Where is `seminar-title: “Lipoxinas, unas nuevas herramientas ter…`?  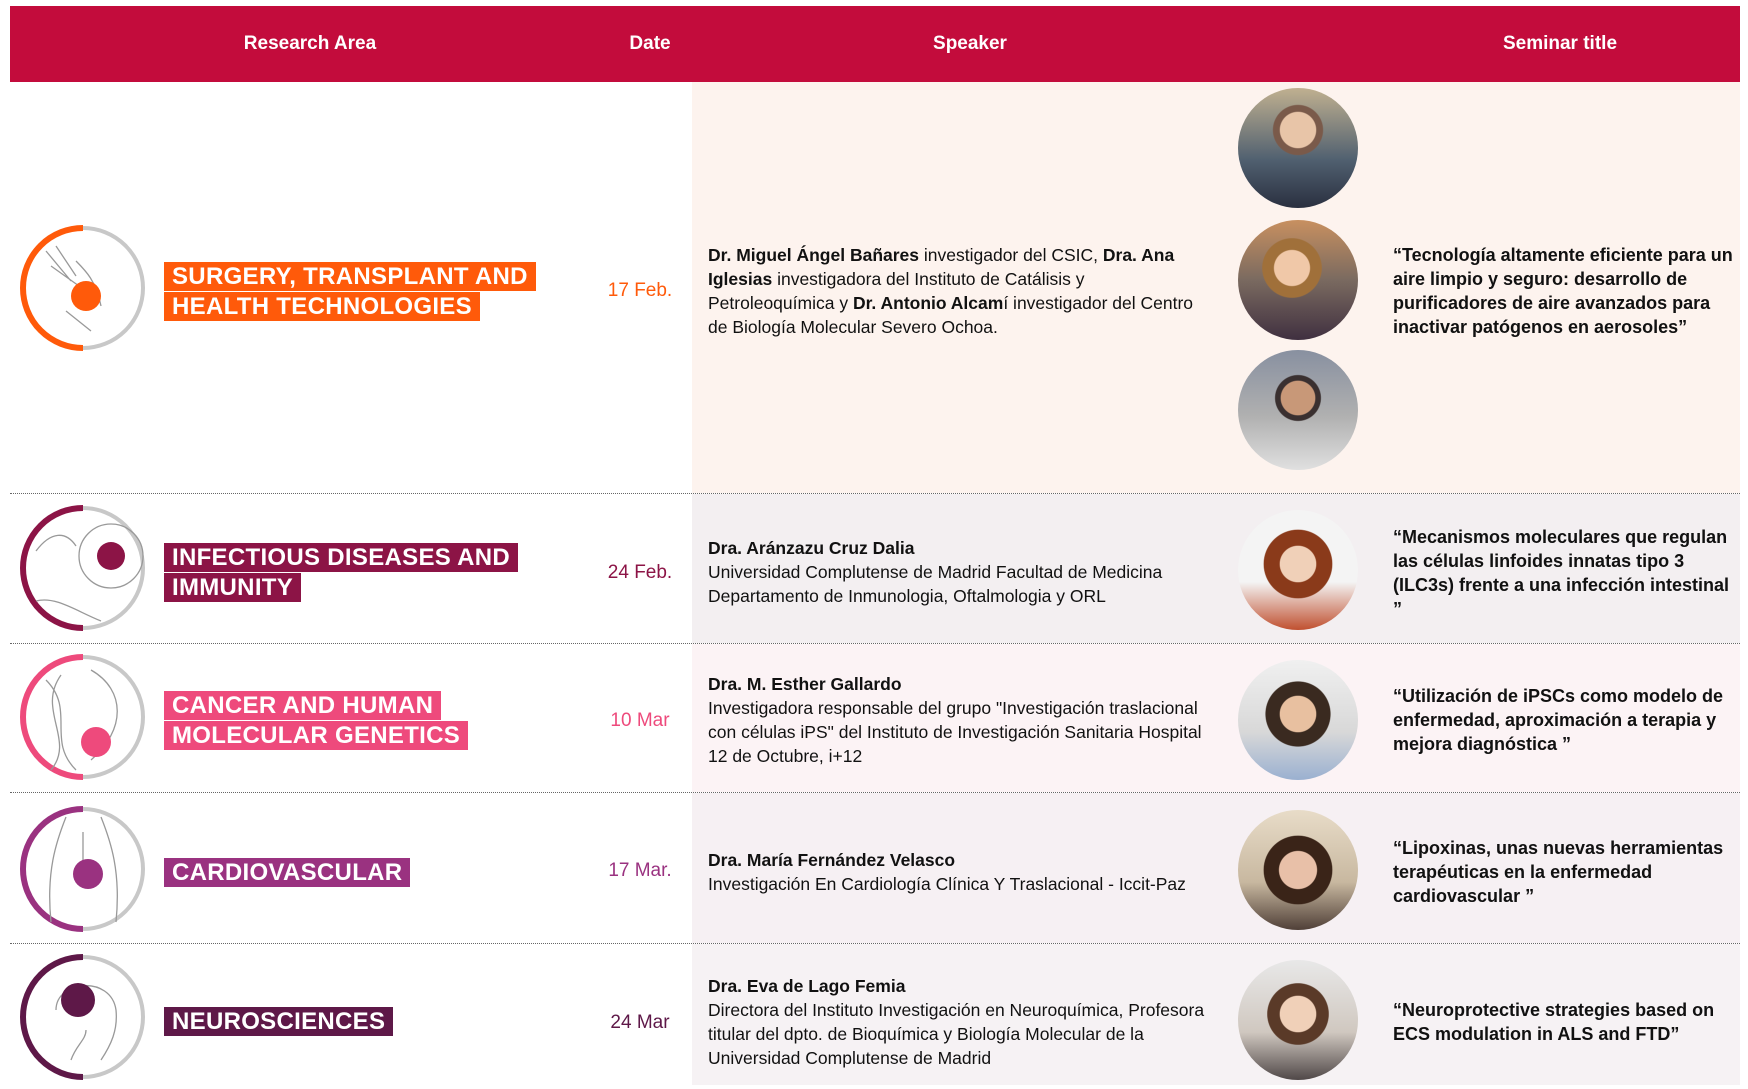 seminar-title: “Lipoxinas, unas nuevas herramientas ter… is located at coordinates (1558, 872).